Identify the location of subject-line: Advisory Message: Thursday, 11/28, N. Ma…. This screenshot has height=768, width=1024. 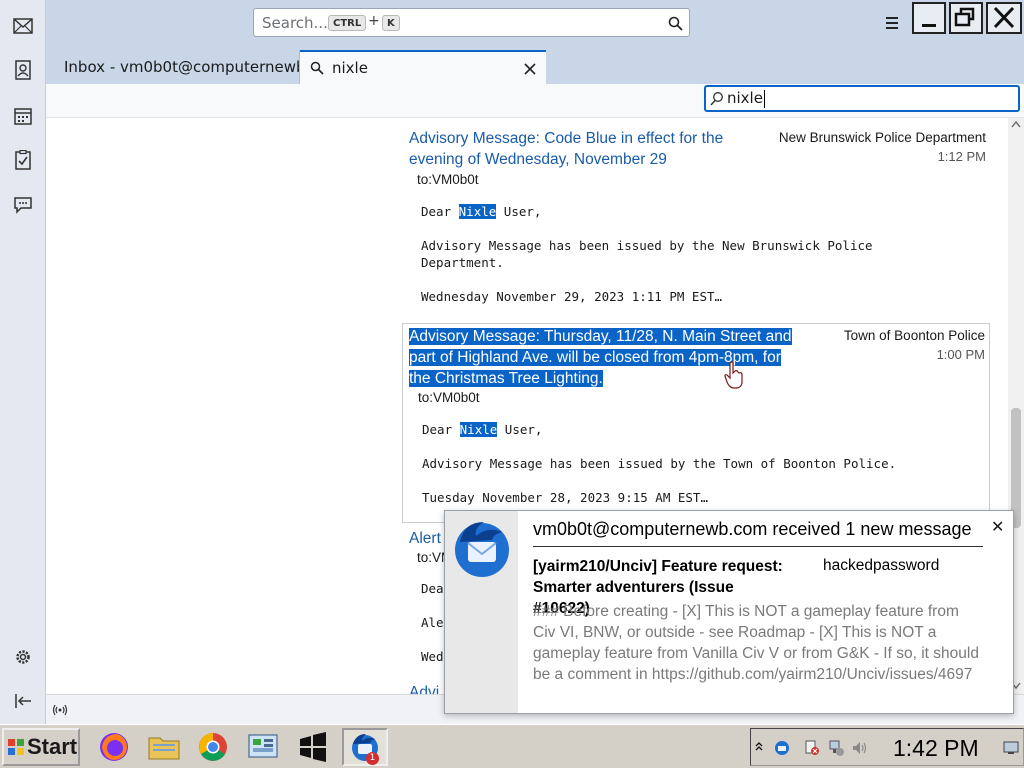
(600, 336).